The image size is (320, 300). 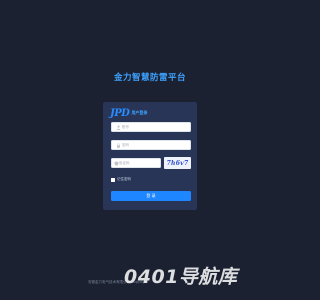 What do you see at coordinates (124, 179) in the screenshot?
I see `remember-label: 记住密码` at bounding box center [124, 179].